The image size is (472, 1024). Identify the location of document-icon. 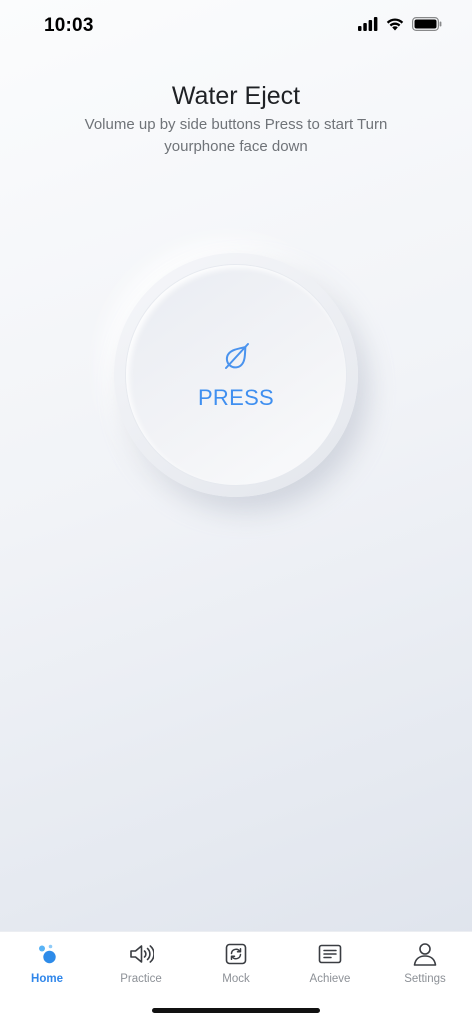
(330, 954).